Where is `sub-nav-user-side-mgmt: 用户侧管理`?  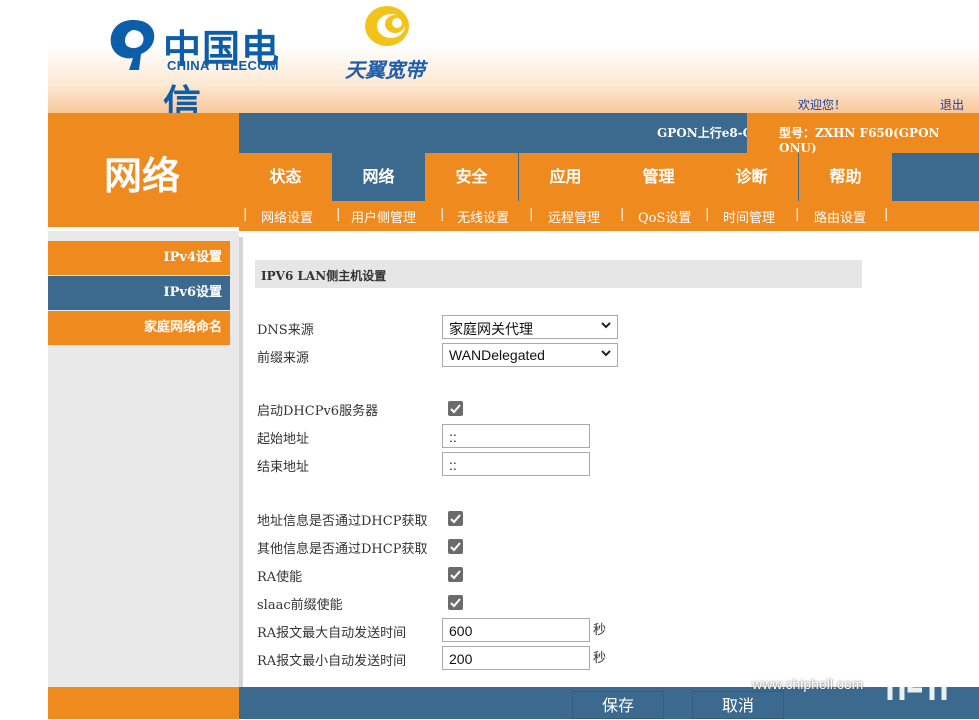 sub-nav-user-side-mgmt: 用户侧管理 is located at coordinates (383, 216).